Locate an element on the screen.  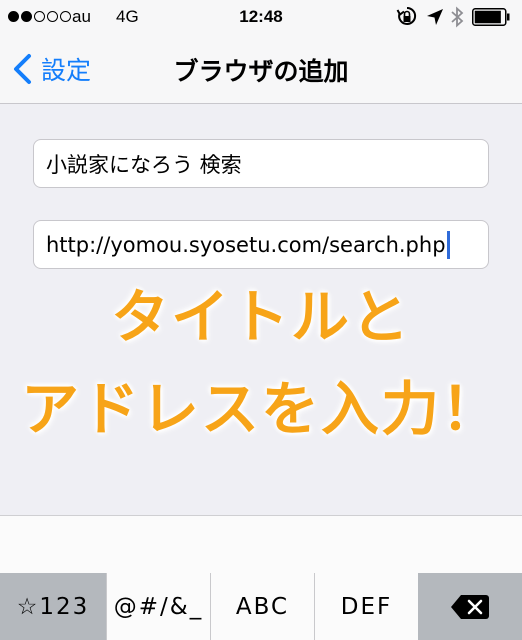
delete-key is located at coordinates (470, 606).